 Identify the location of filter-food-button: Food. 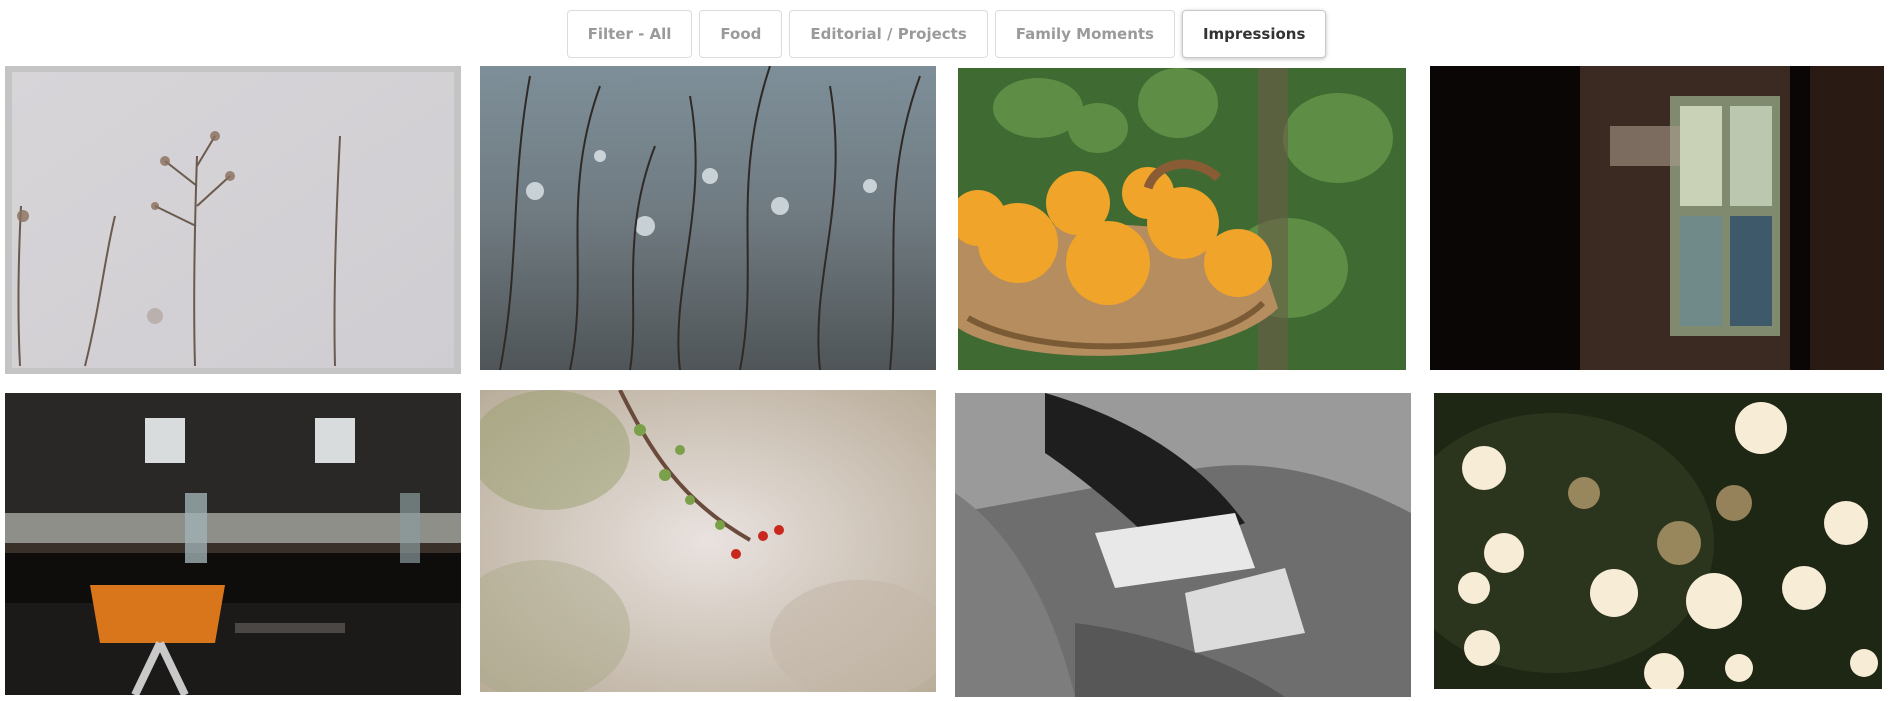
(741, 34).